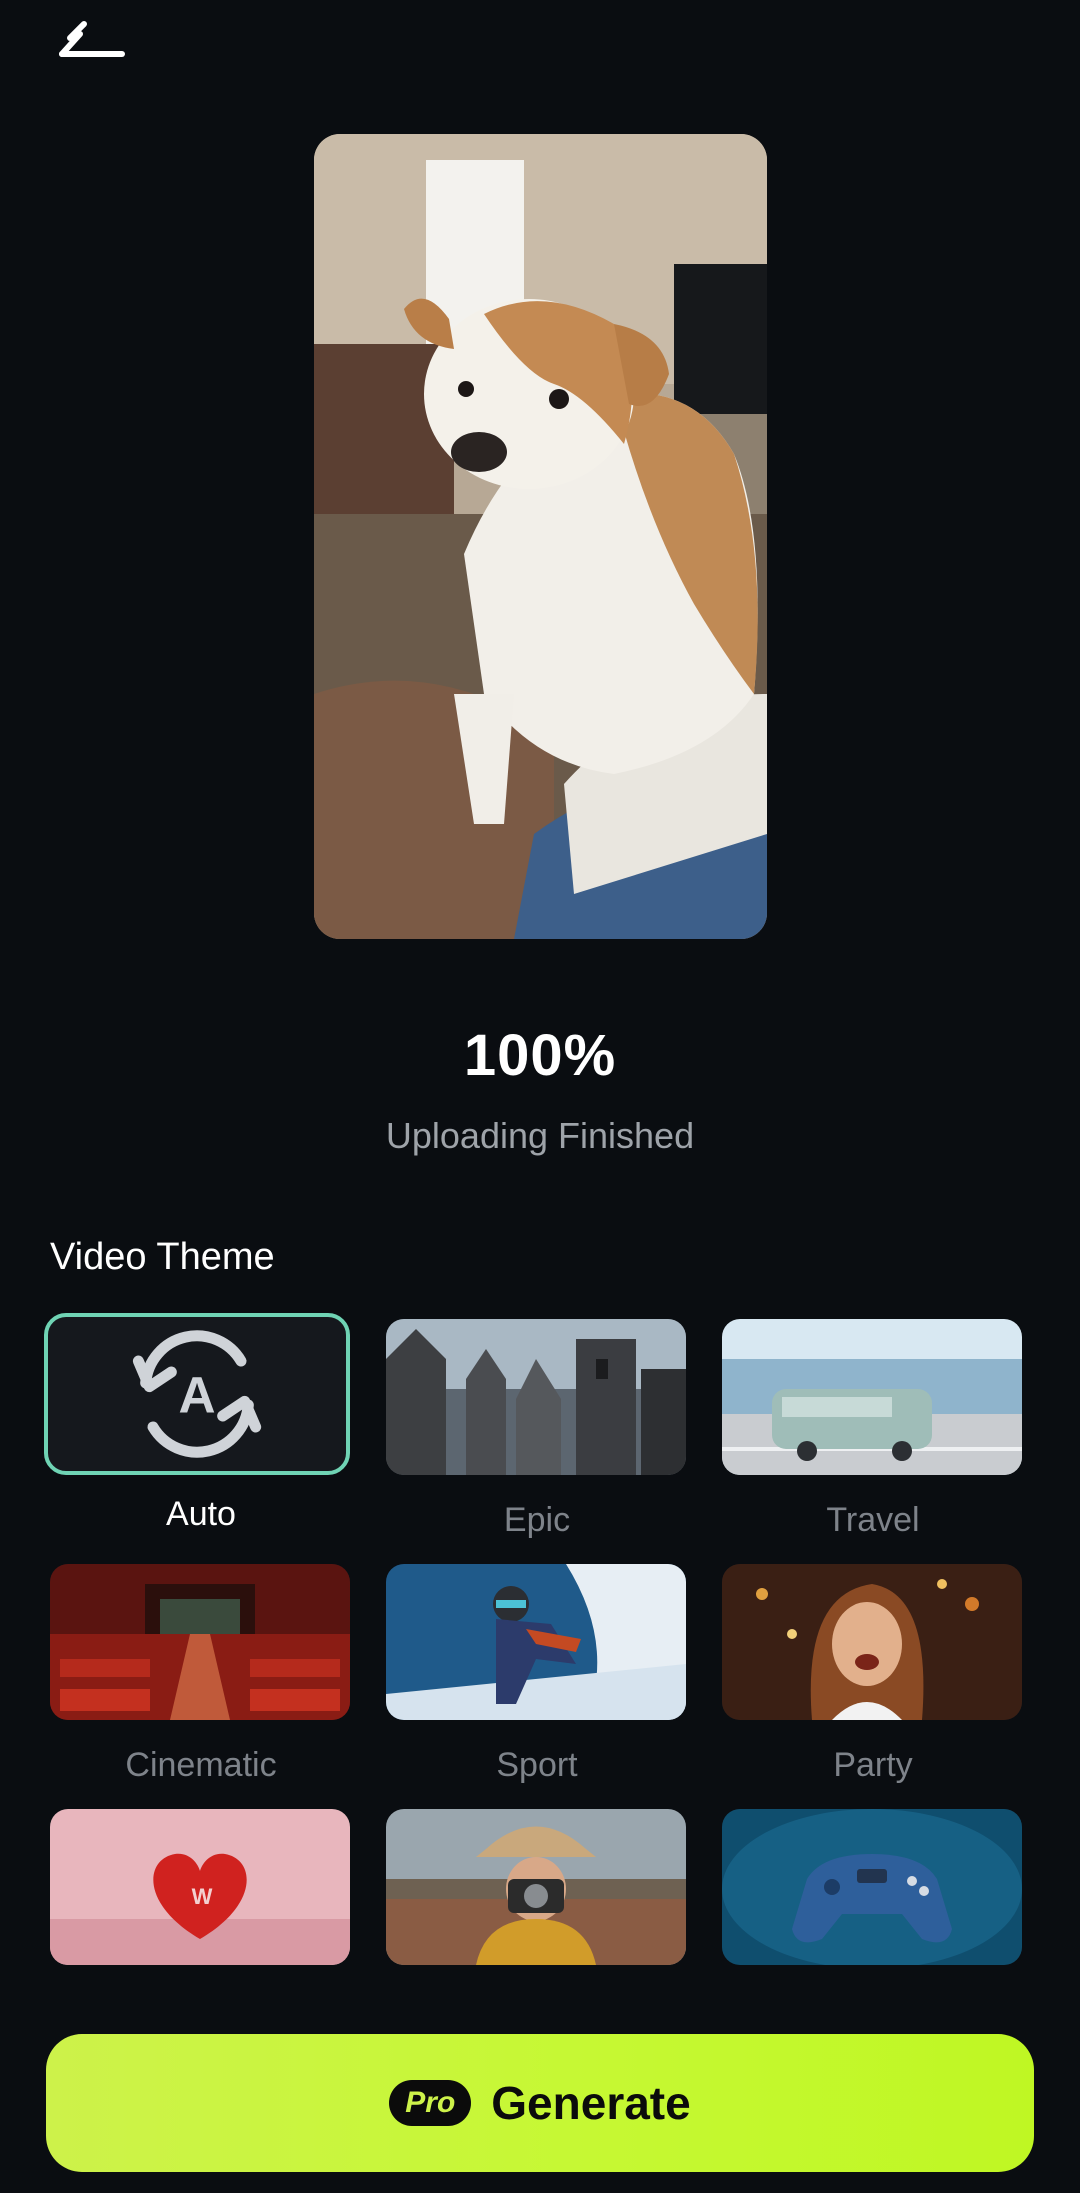 This screenshot has width=1080, height=2193. I want to click on theme-label: Sport, so click(537, 1765).